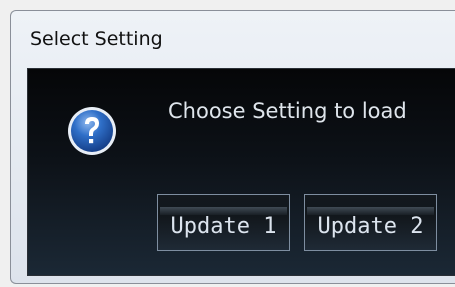 Image resolution: width=455 pixels, height=287 pixels. I want to click on update-1-button: Update 1, so click(223, 222).